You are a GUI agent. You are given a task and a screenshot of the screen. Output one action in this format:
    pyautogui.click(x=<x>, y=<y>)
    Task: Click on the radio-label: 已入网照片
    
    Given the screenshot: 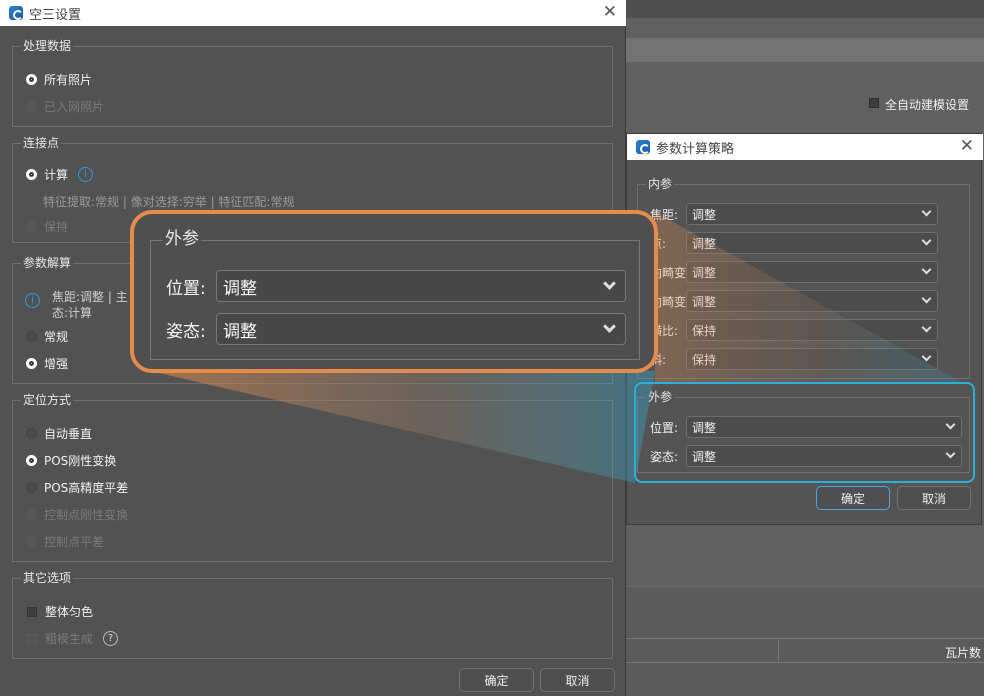 What is the action you would take?
    pyautogui.click(x=74, y=107)
    